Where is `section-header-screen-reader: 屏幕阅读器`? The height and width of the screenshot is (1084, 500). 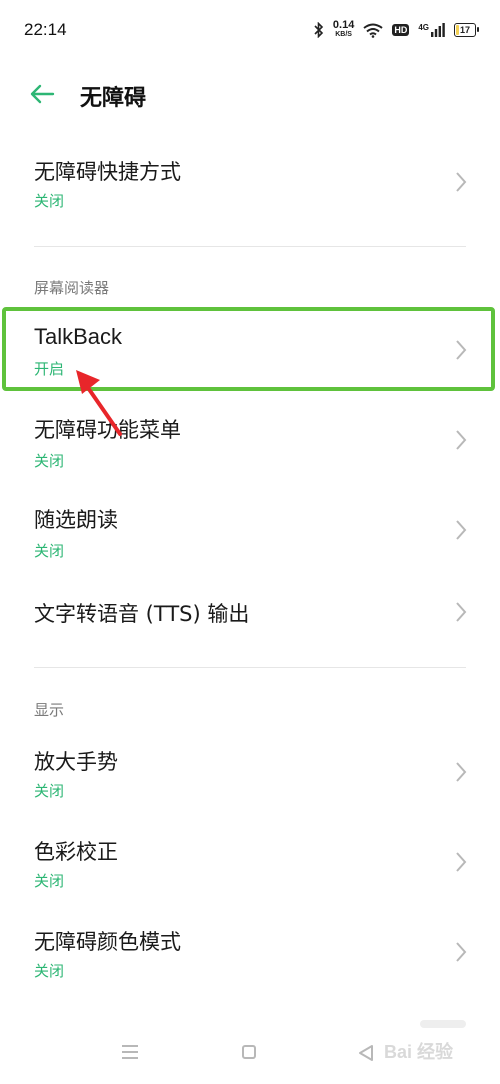
section-header-screen-reader: 屏幕阅读器 is located at coordinates (72, 288).